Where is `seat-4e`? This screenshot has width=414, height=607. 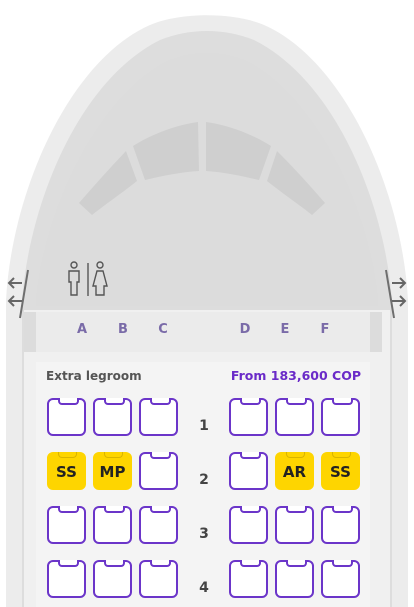 seat-4e is located at coordinates (294, 579).